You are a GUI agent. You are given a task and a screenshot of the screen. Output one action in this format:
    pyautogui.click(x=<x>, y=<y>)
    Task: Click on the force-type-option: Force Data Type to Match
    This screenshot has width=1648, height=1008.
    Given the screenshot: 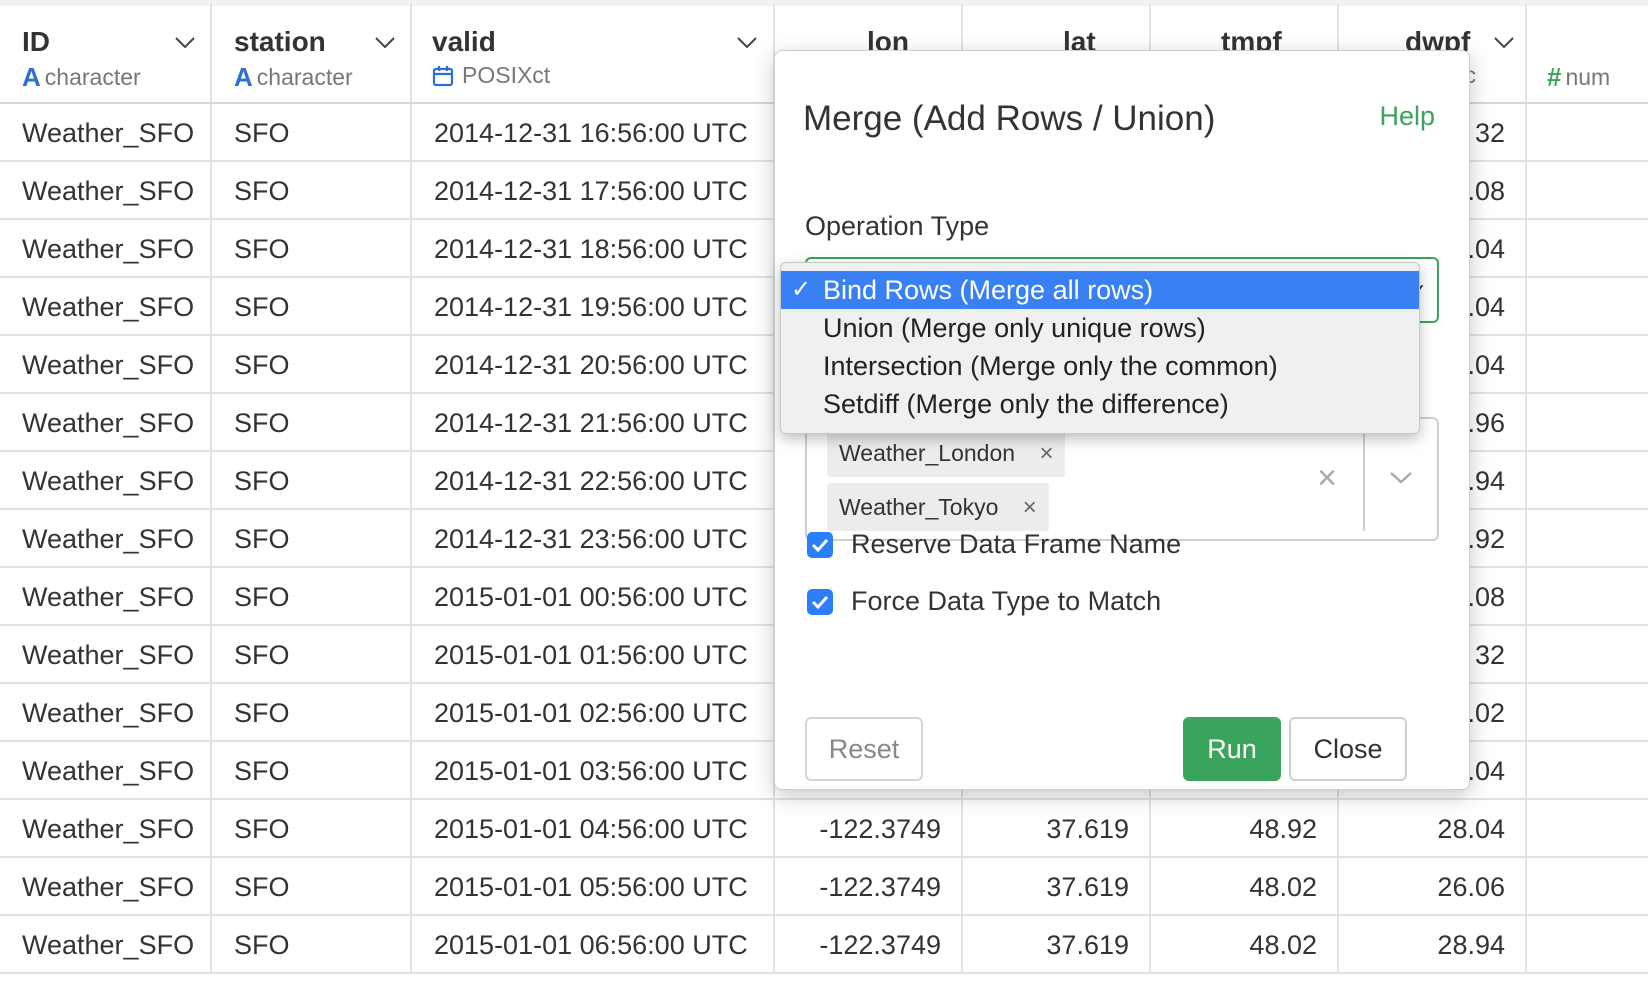 What is the action you would take?
    pyautogui.click(x=984, y=601)
    